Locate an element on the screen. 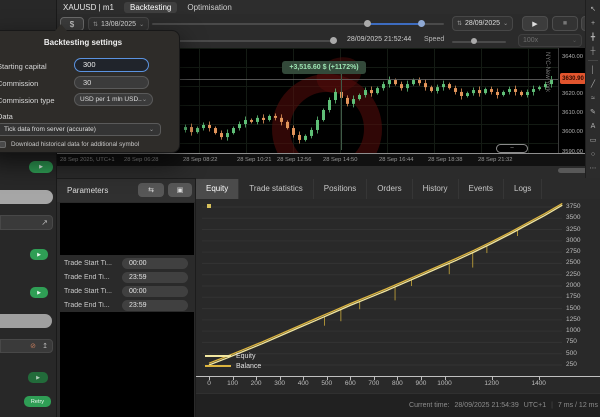 This screenshot has width=600, height=417. top-tab-optimisation: Optimisation is located at coordinates (209, 7).